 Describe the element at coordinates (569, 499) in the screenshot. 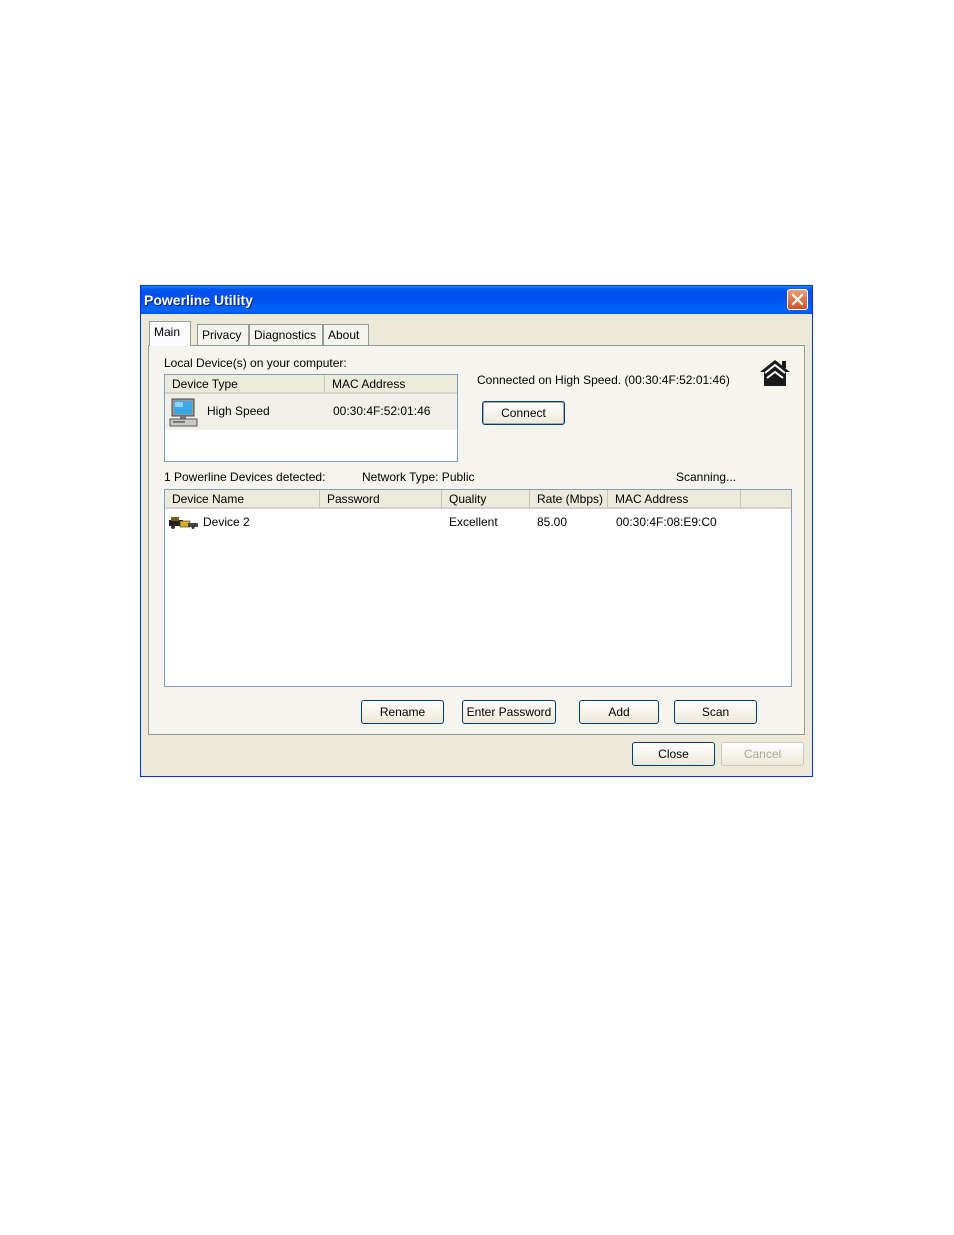

I see `column-header-rate: Rate (Mbps)` at that location.